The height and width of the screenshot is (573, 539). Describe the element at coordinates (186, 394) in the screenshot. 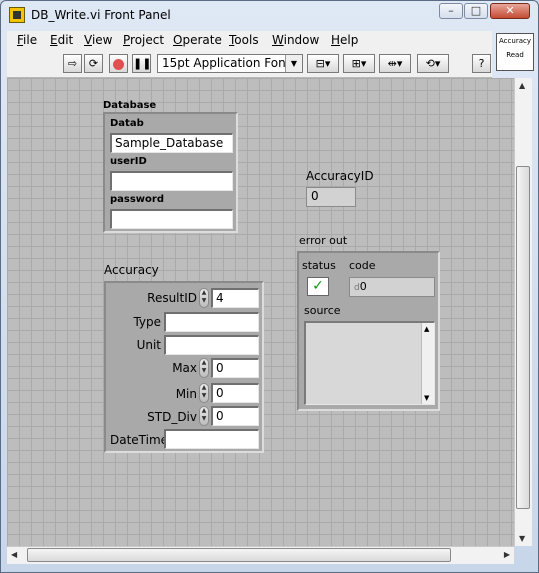

I see `min-label: Min` at that location.